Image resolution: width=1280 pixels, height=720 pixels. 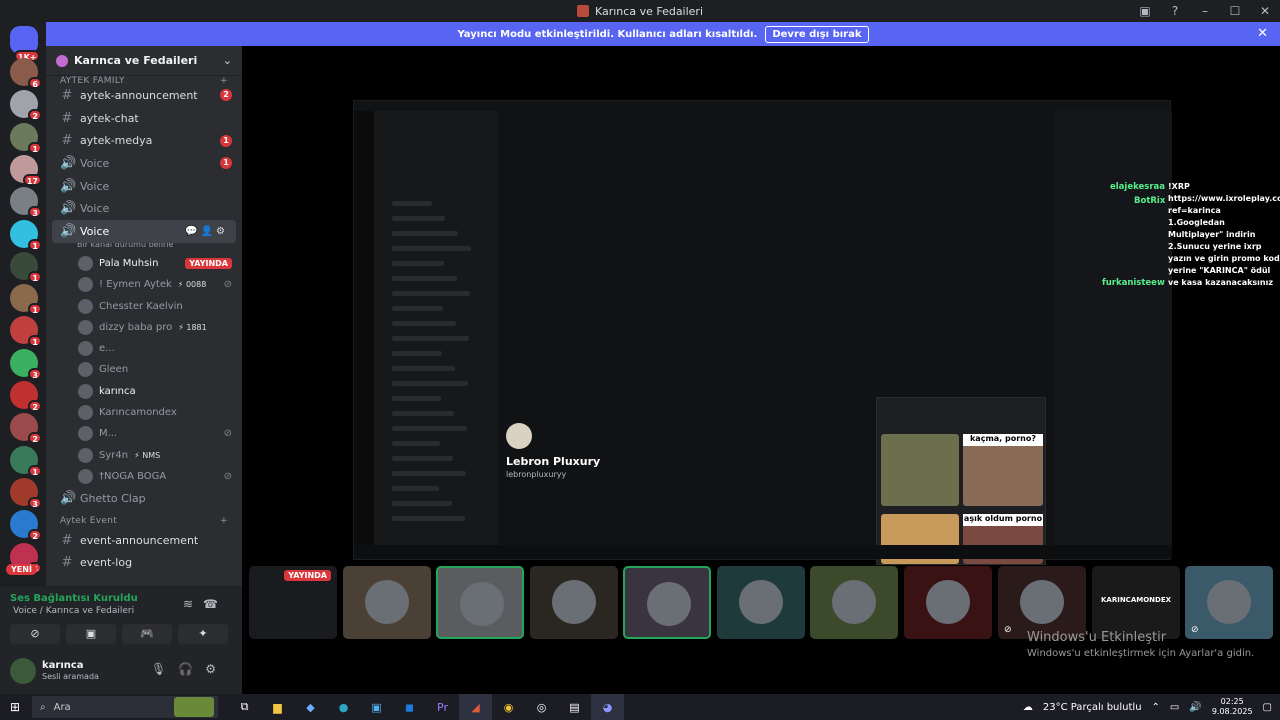 I want to click on voice-user: Gleen, so click(x=144, y=369).